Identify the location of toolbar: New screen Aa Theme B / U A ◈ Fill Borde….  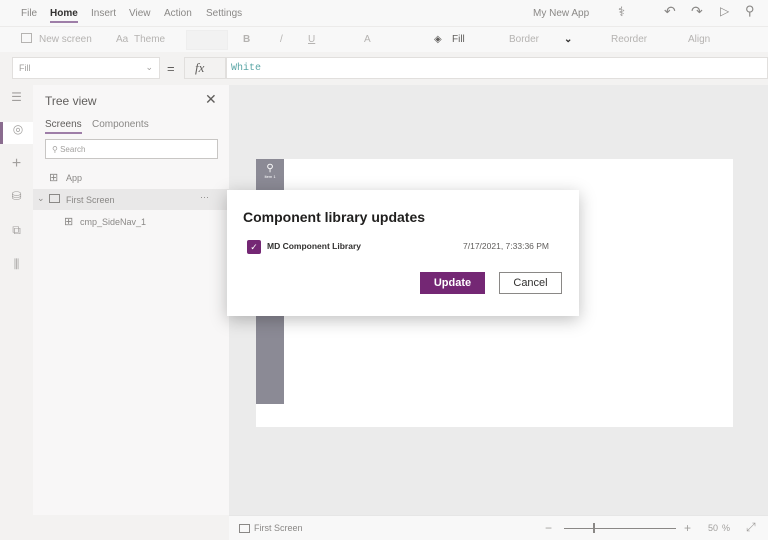
(384, 39).